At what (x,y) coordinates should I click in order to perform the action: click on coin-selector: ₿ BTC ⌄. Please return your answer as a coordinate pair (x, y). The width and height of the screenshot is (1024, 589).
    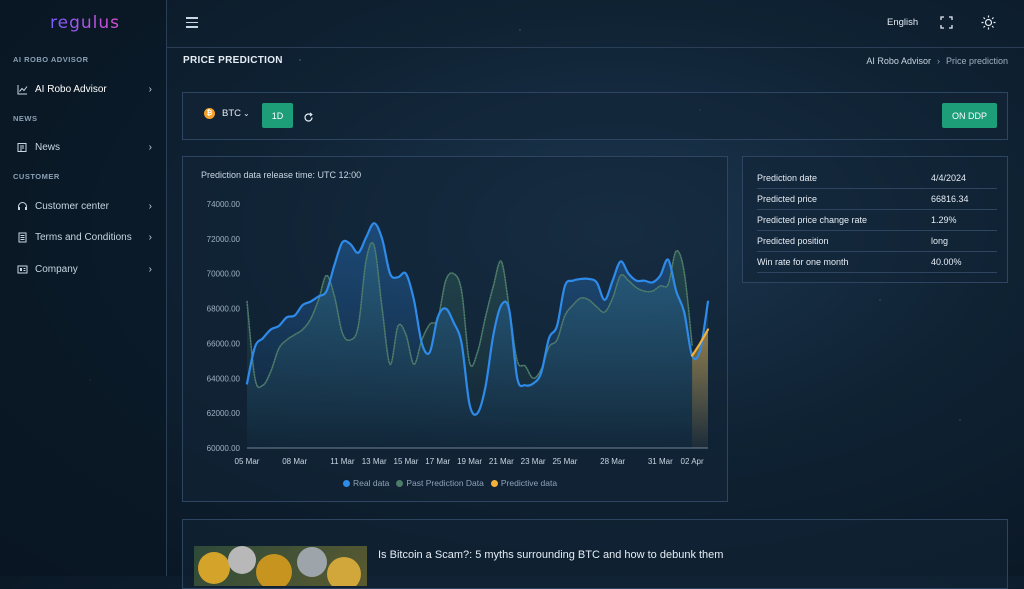
    Looking at the image, I should click on (227, 113).